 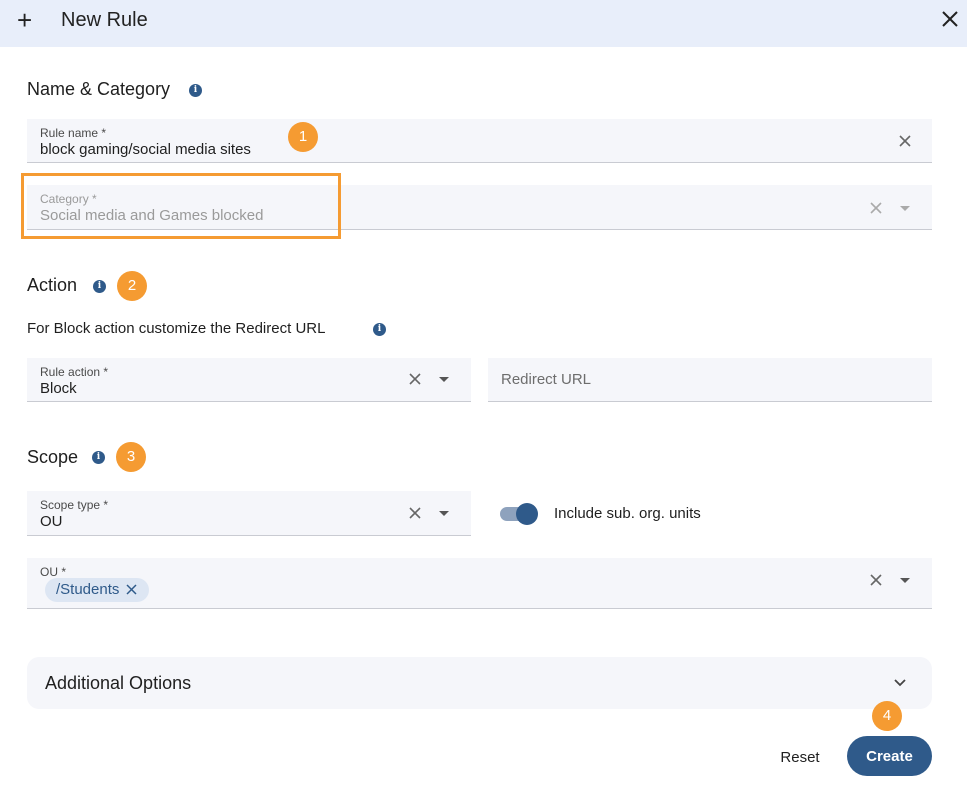 I want to click on create-button: Create, so click(x=889, y=756).